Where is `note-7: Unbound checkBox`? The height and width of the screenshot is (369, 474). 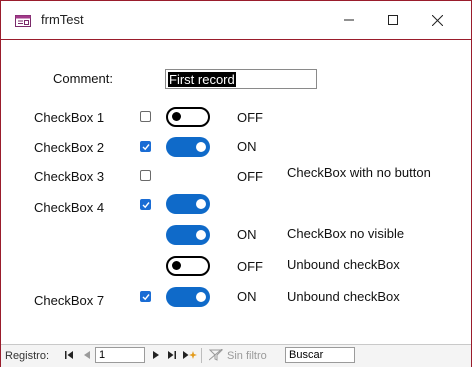
note-7: Unbound checkBox is located at coordinates (343, 296).